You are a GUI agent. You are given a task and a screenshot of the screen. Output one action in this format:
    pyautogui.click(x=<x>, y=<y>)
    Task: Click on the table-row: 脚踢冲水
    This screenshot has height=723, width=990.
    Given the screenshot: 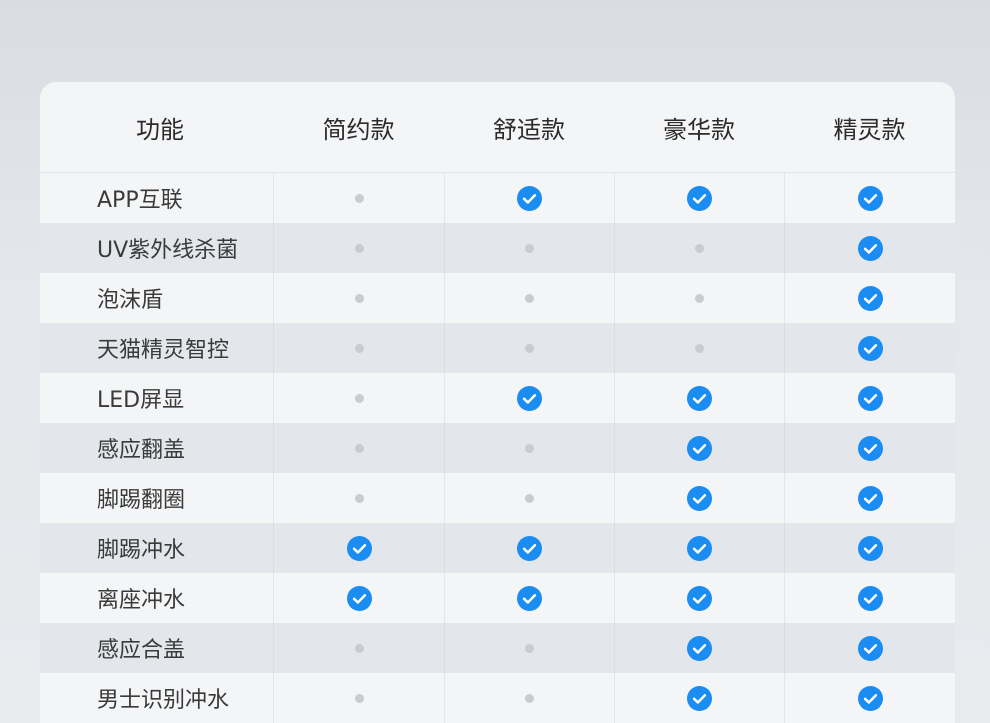 What is the action you would take?
    pyautogui.click(x=497, y=548)
    